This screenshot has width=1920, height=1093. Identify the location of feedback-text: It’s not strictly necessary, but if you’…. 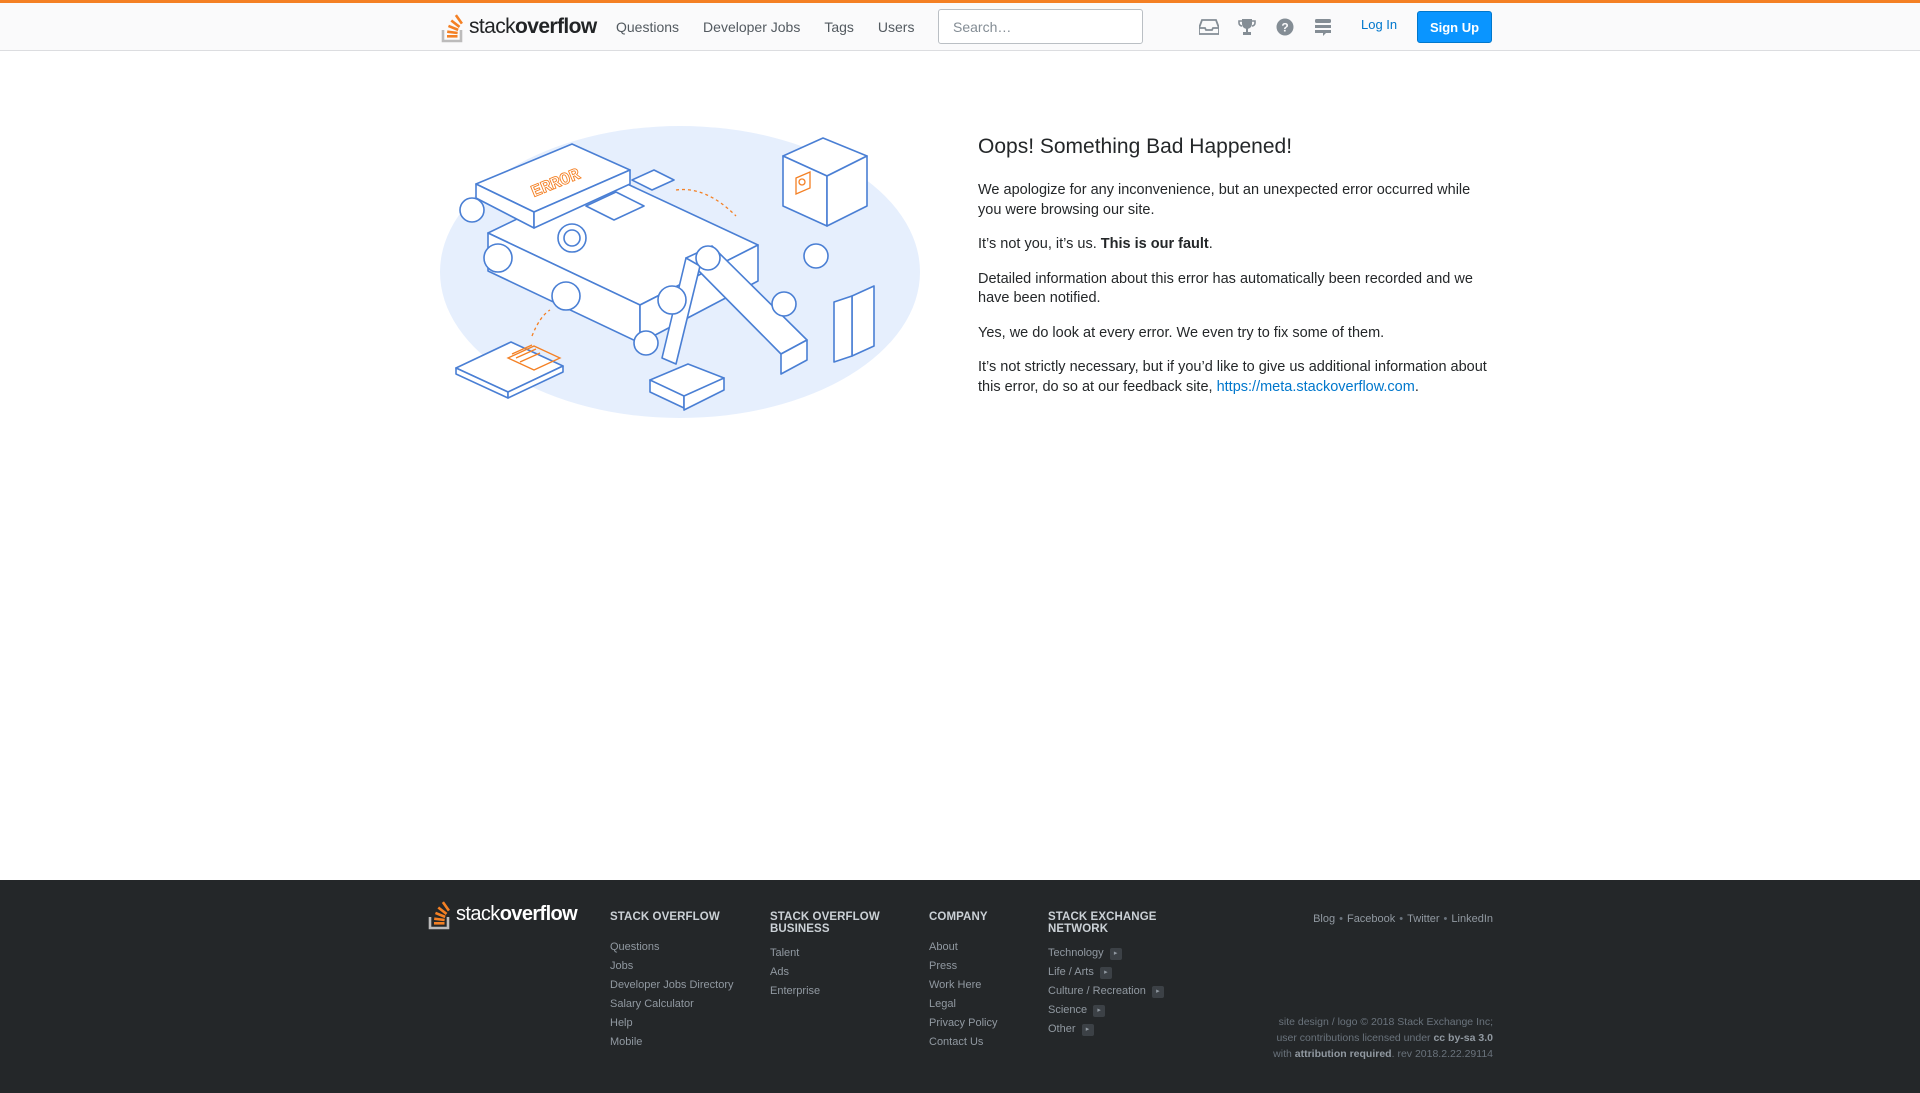
(1232, 377).